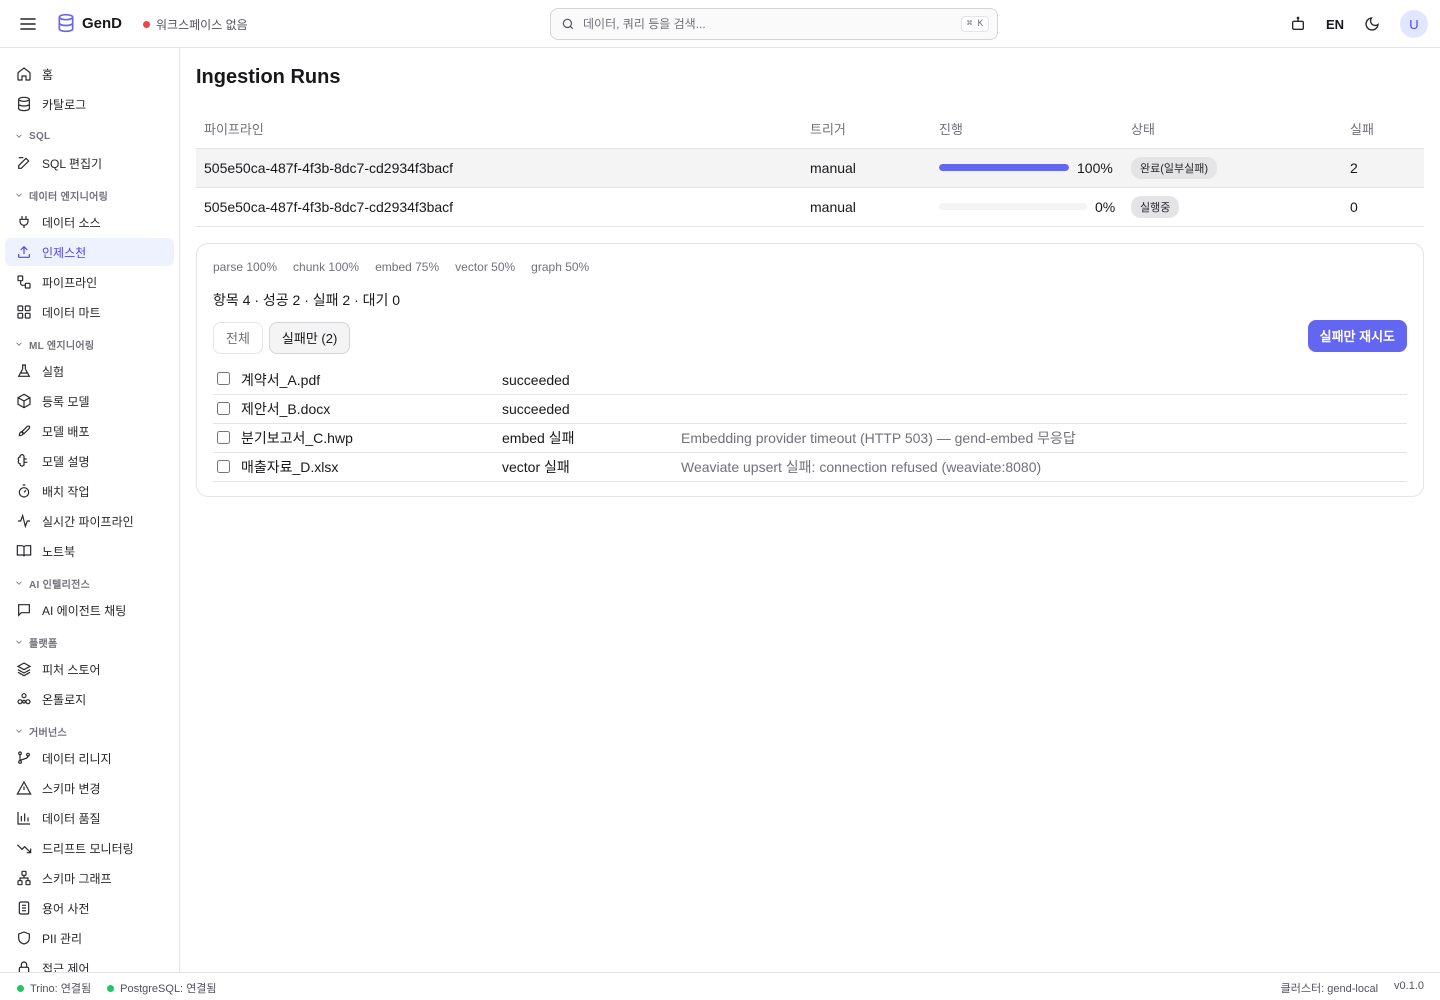  I want to click on sidebar-section-ai-intelligence: AI 인텔리전스, so click(89, 583).